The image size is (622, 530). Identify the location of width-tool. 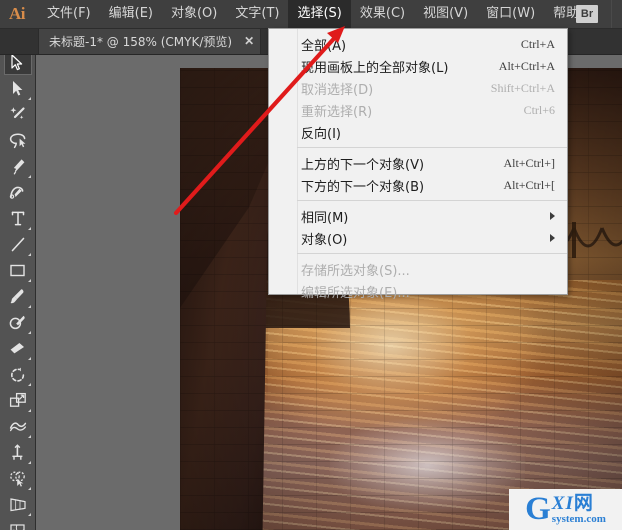
(18, 426).